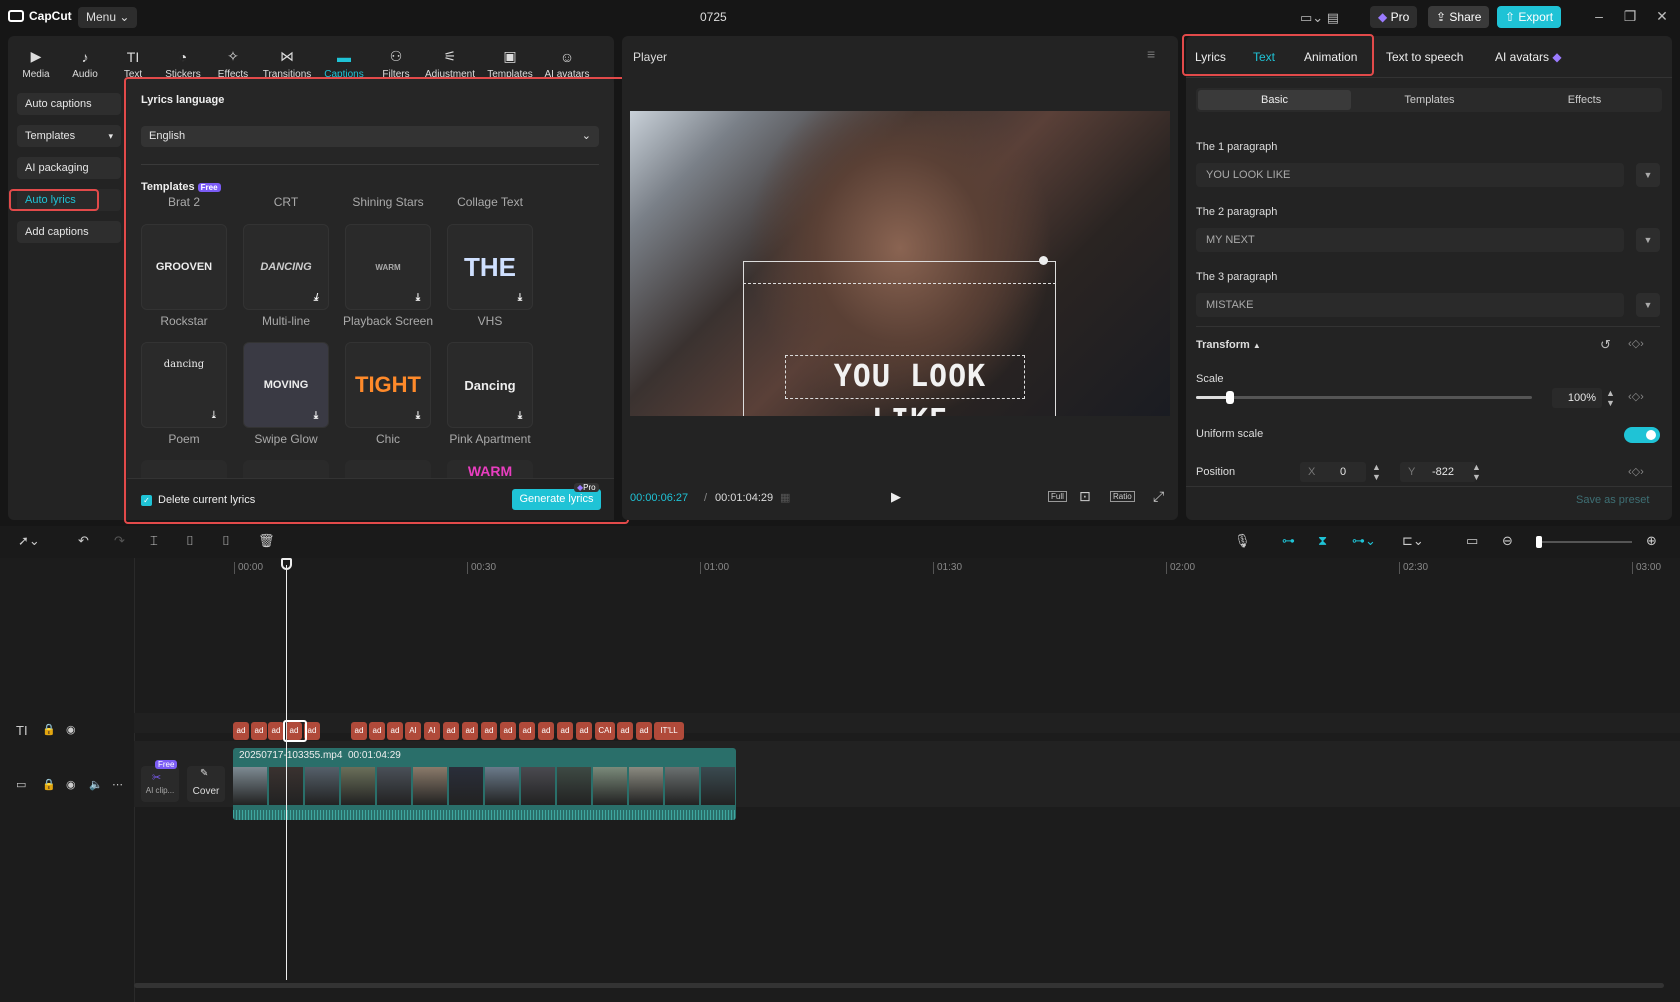 The image size is (1680, 1002). I want to click on subtab-templates: Templates, so click(1429, 100).